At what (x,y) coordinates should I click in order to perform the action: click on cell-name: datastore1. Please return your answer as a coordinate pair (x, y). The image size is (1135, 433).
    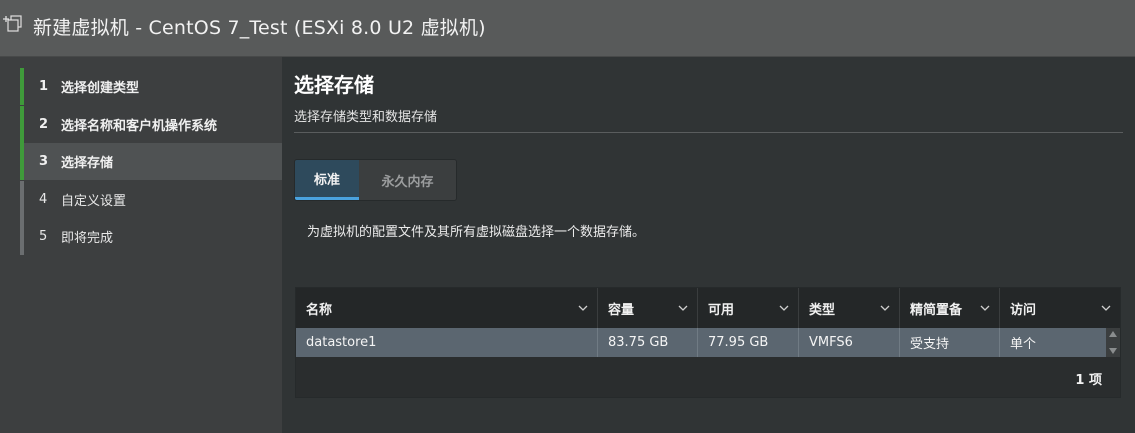
    Looking at the image, I should click on (447, 342).